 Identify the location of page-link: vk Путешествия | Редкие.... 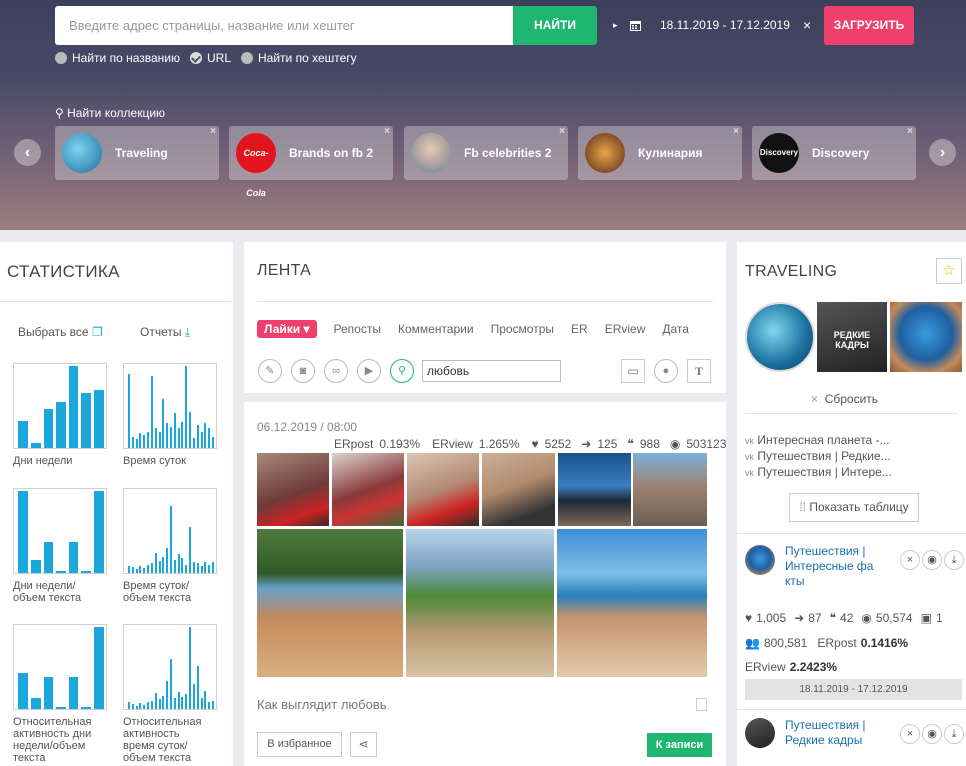
(818, 456).